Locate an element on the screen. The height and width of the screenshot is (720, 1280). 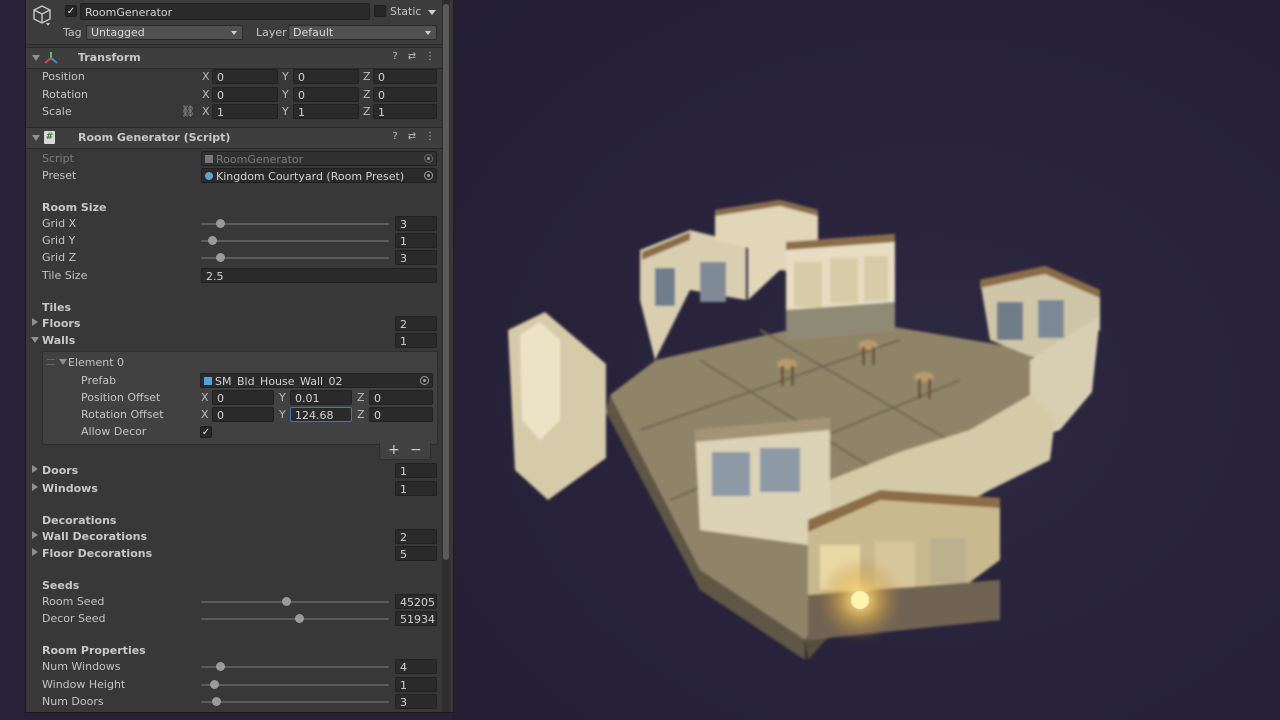
position-offset-x-field: 0 is located at coordinates (243, 397).